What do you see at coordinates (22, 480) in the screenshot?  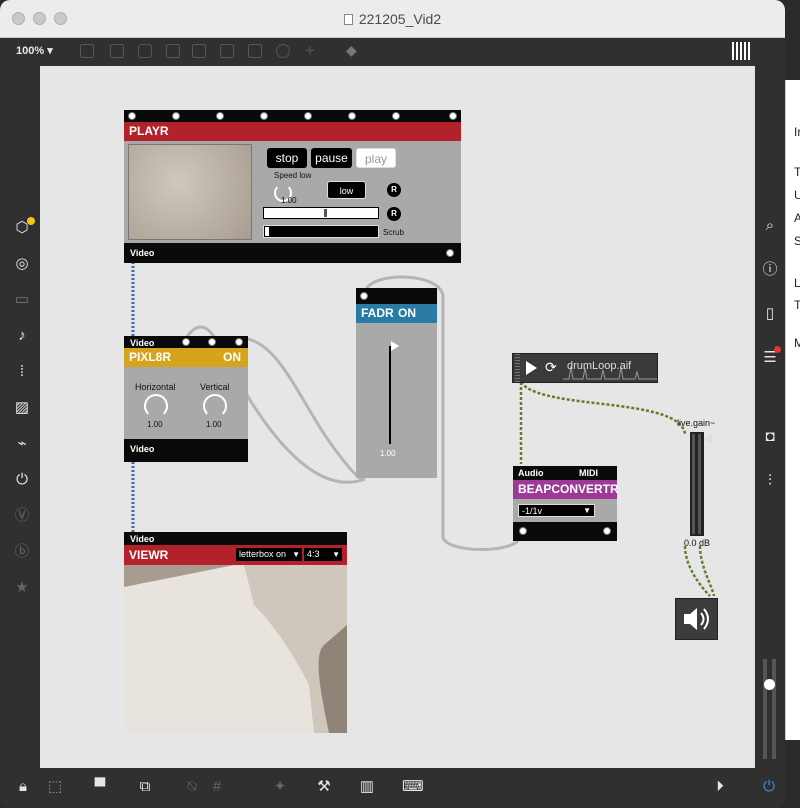 I see `plug-icon: ⏻` at bounding box center [22, 480].